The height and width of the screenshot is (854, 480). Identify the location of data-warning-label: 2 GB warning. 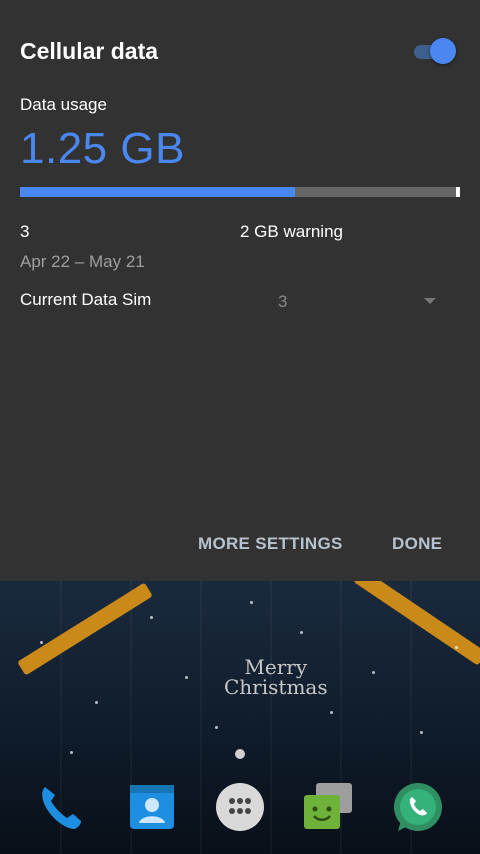
(291, 231).